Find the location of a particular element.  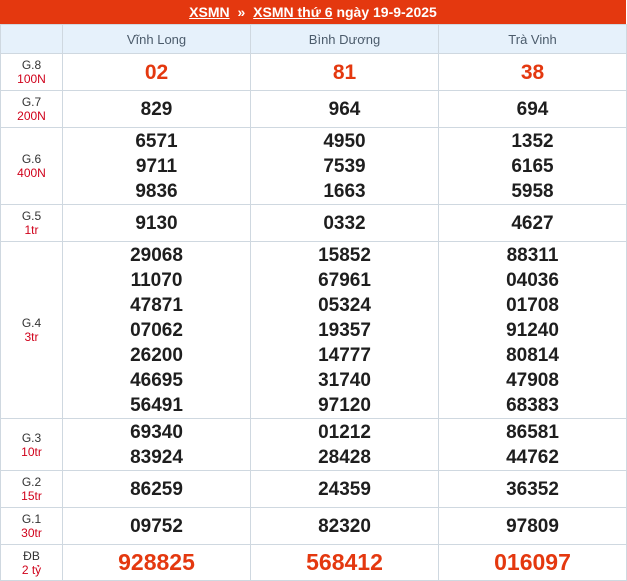

province-name: Vĩnh Long is located at coordinates (156, 39).